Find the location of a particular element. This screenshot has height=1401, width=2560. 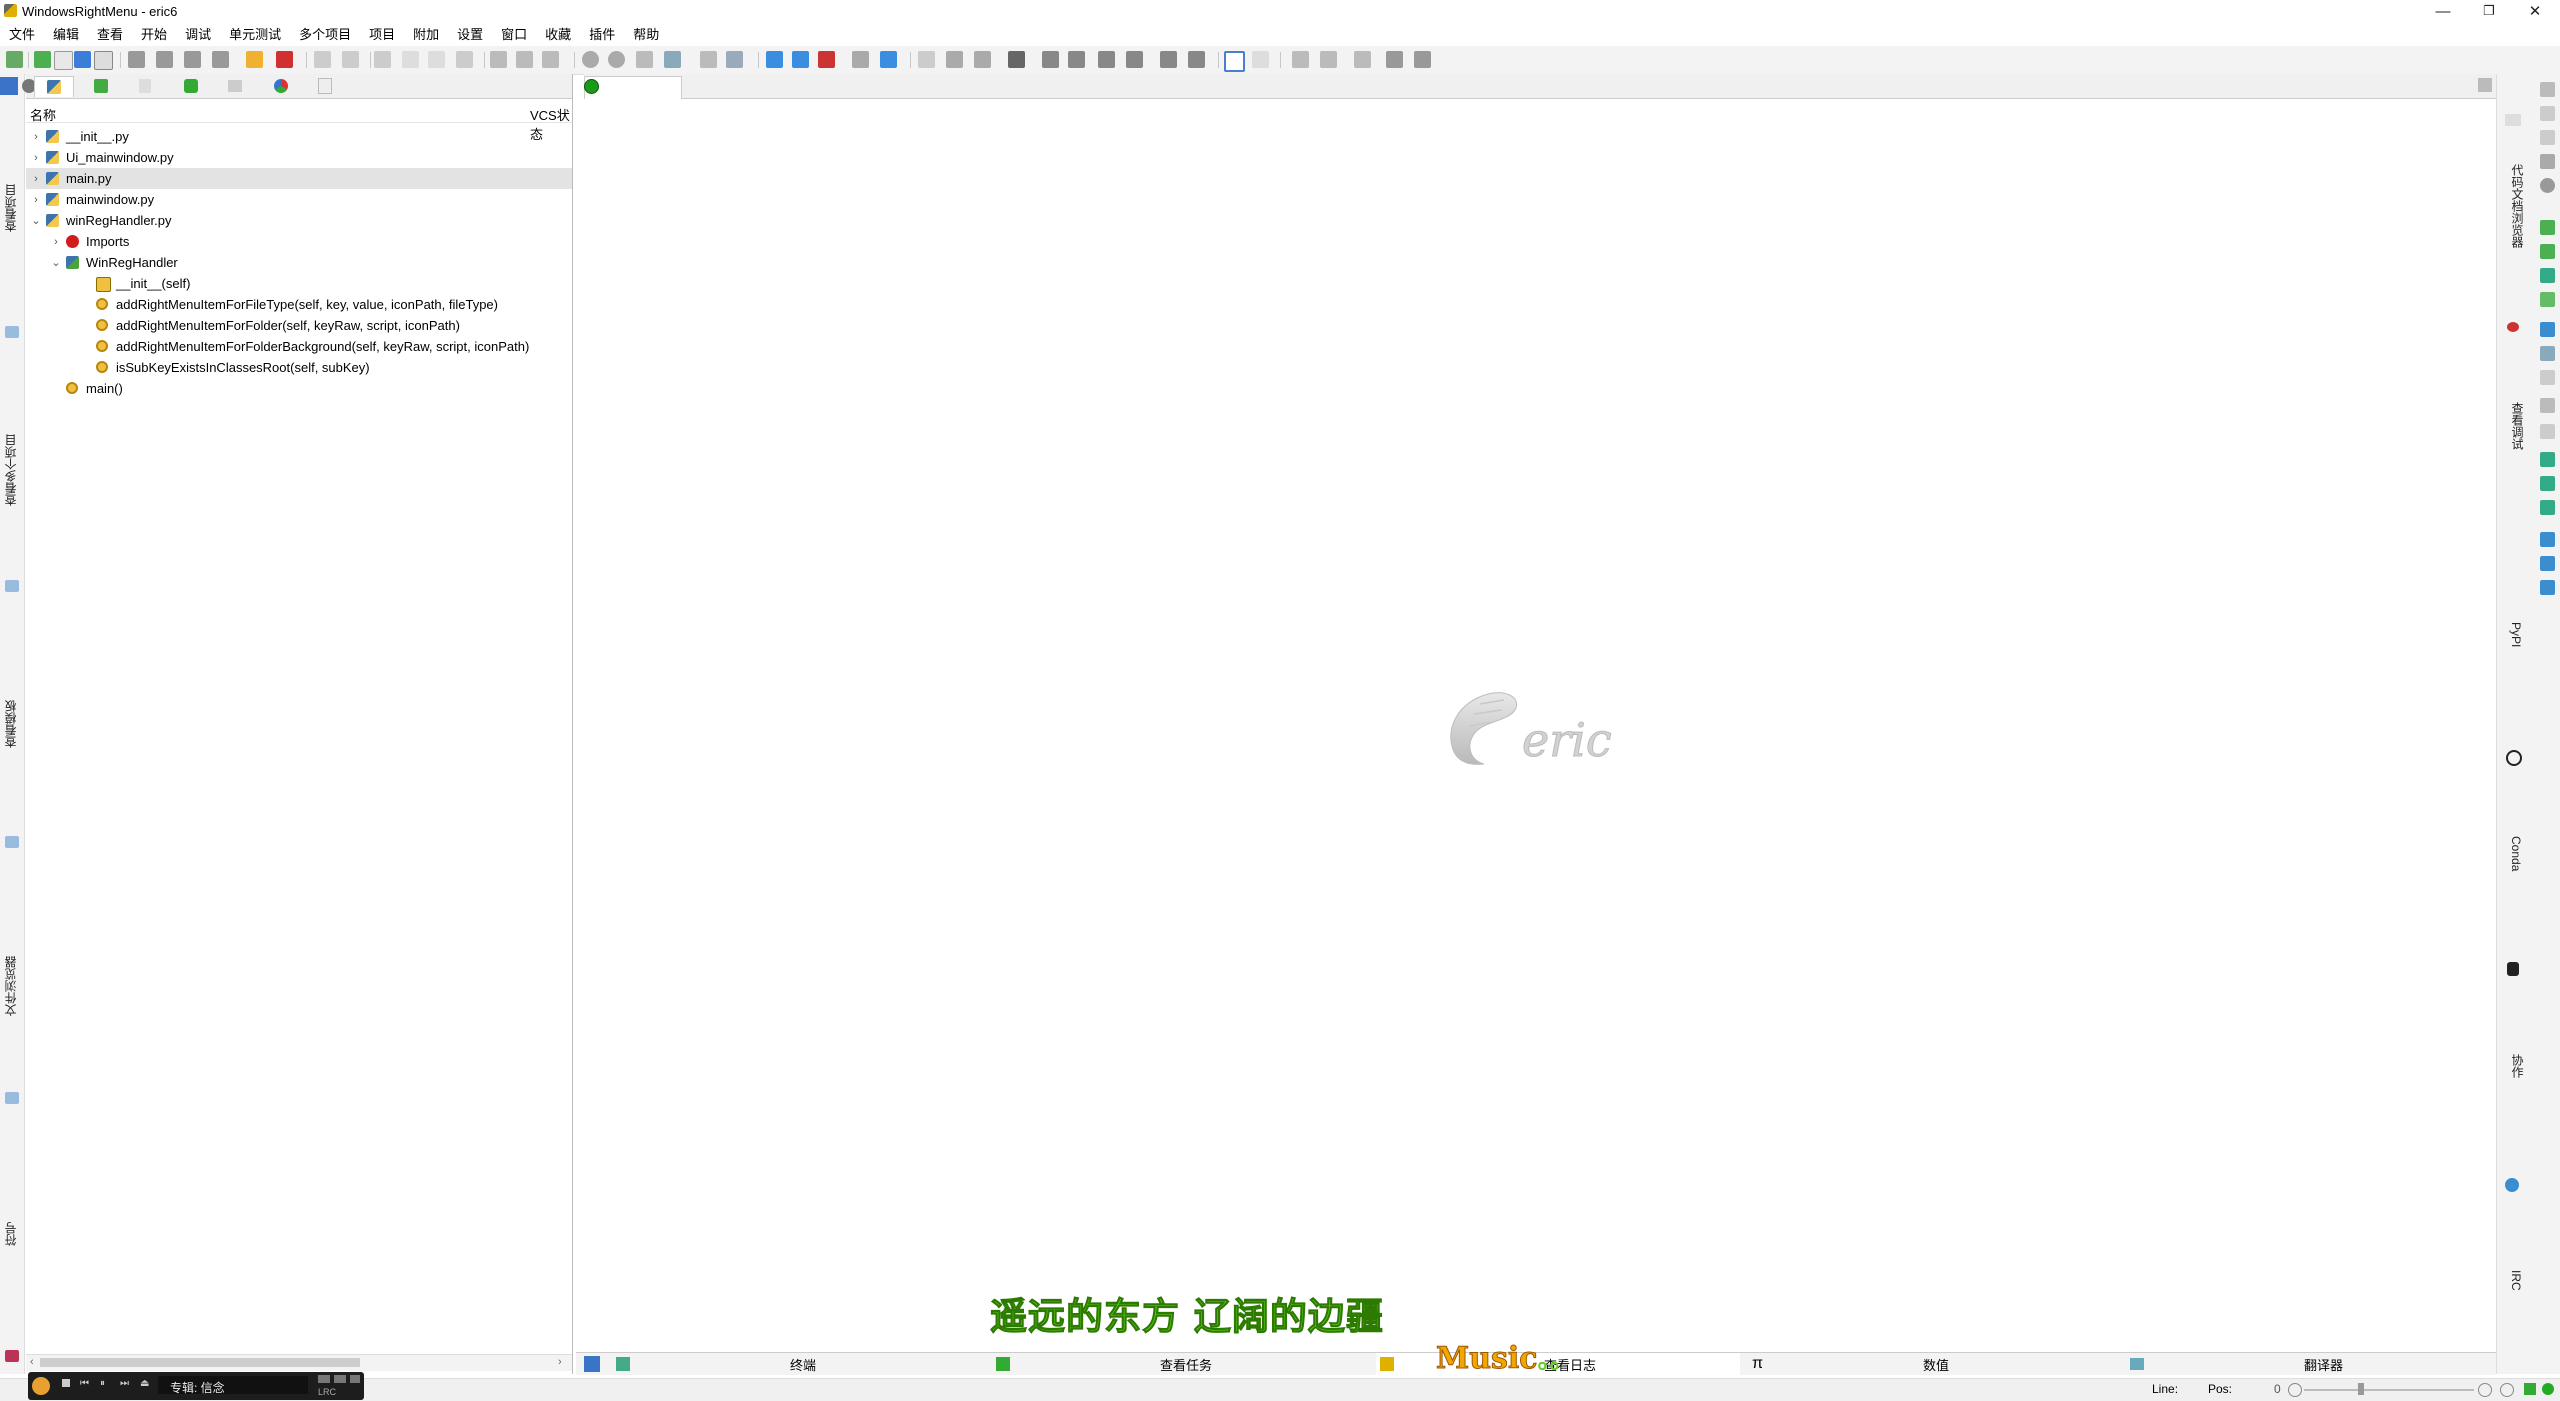

minimize-button: — is located at coordinates (2443, 11).